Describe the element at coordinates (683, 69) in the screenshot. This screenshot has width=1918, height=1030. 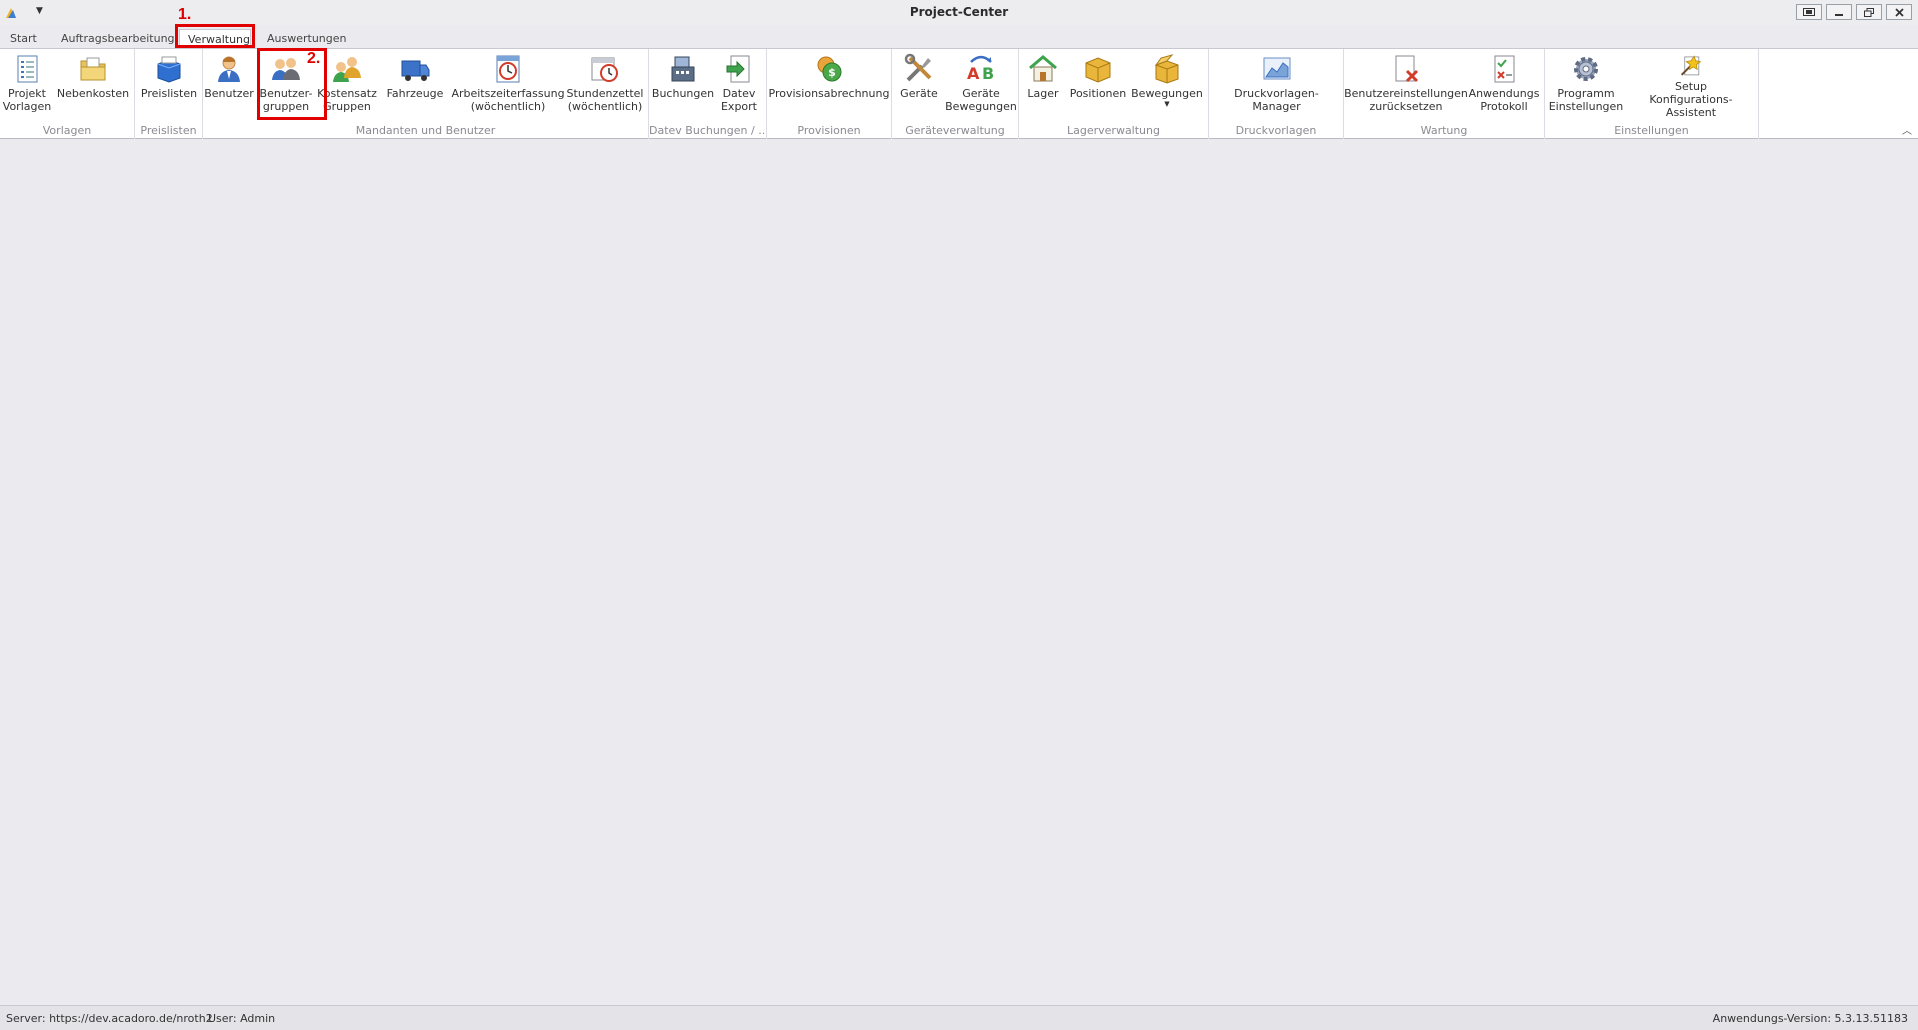
I see `cash-register-icon` at that location.